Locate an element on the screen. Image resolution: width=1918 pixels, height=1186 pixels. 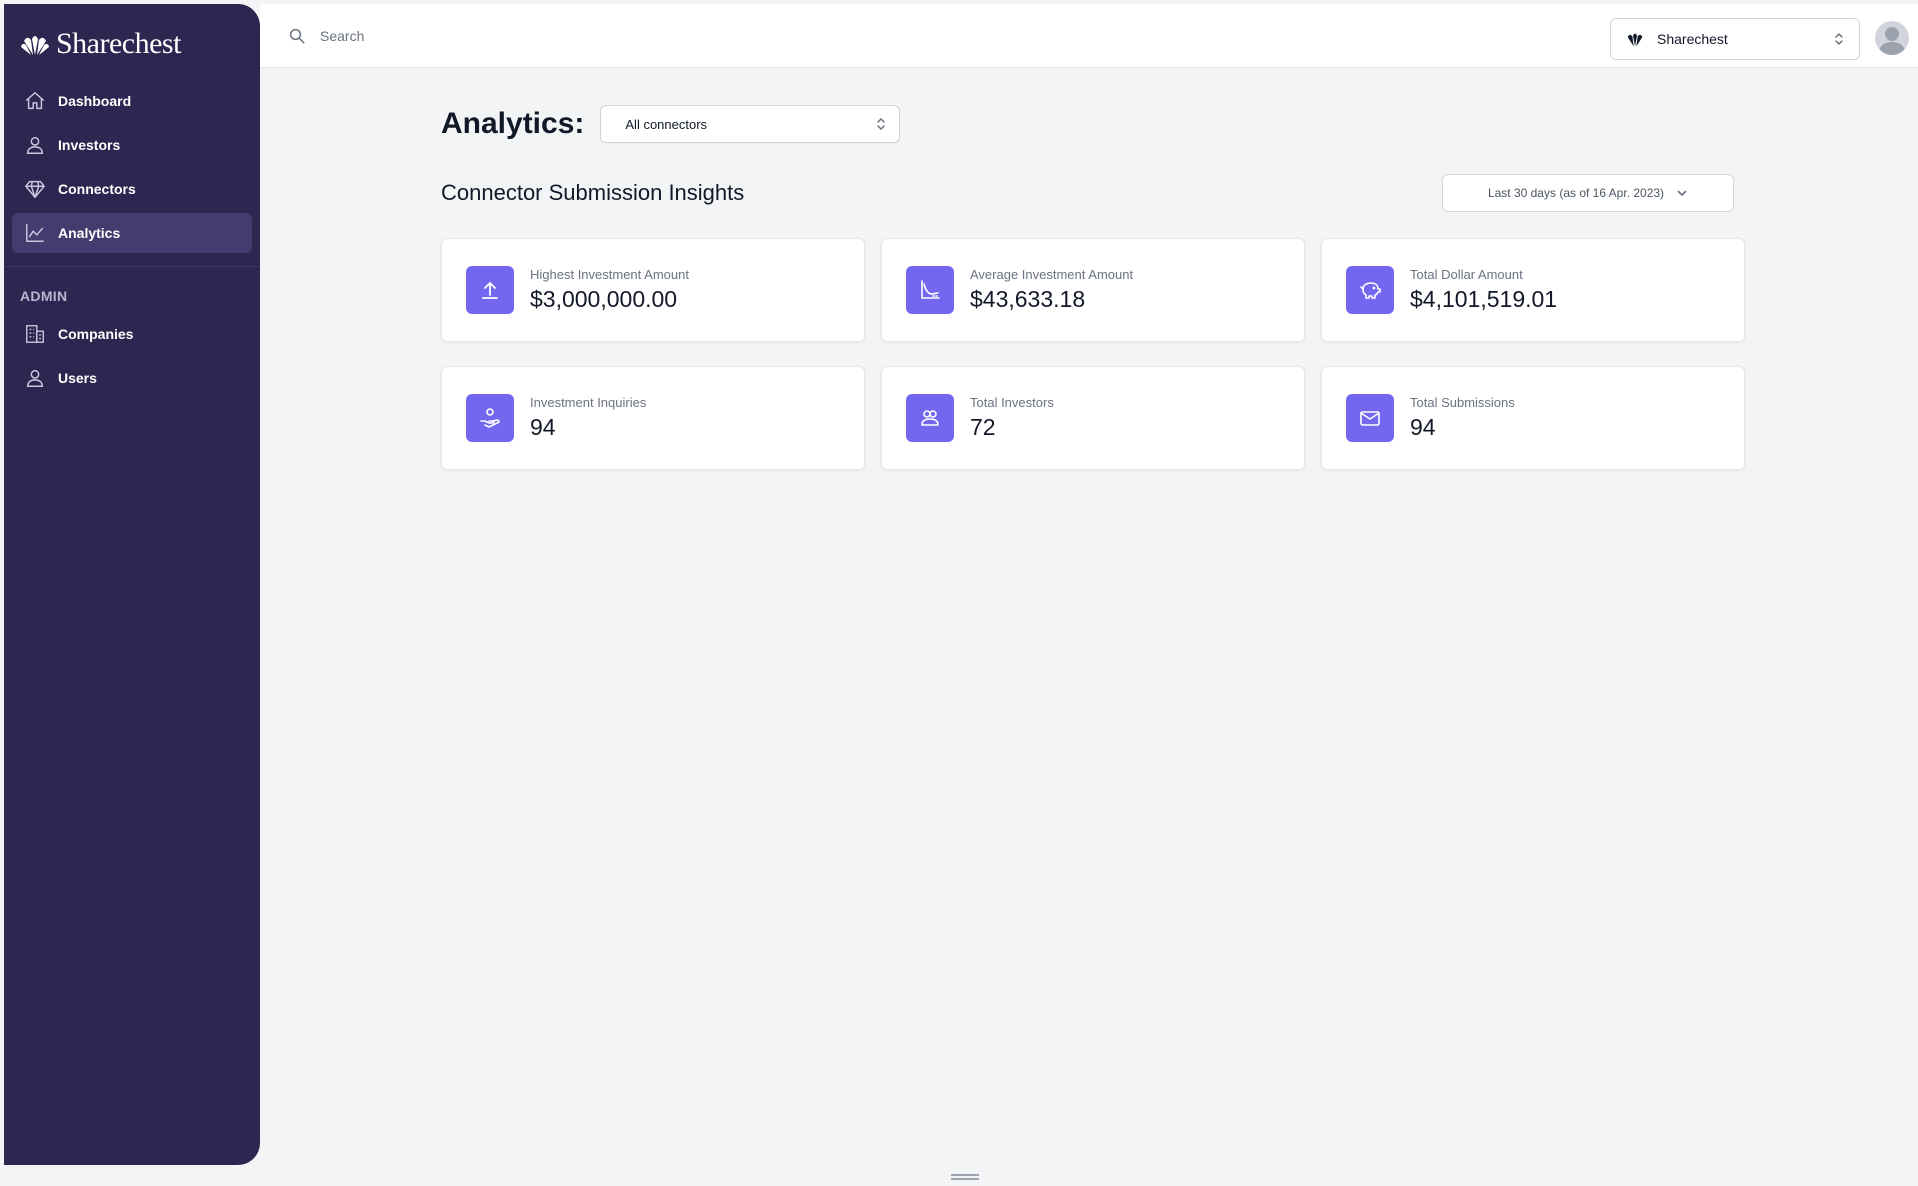
home-icon is located at coordinates (35, 101).